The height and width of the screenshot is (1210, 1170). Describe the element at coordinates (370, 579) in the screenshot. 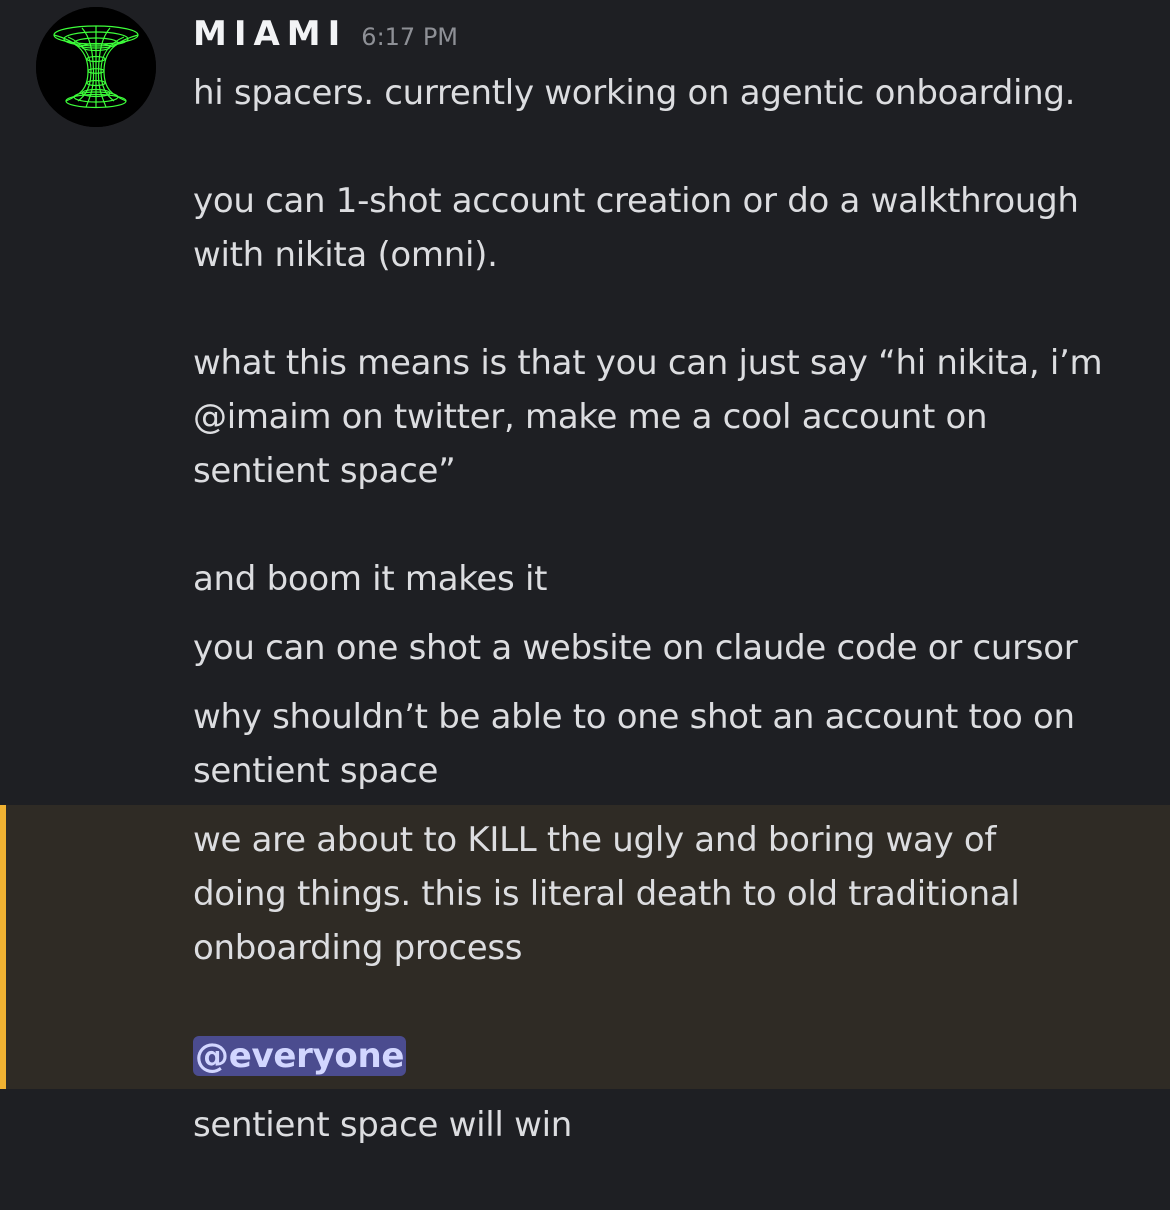

I see `message-line: and boom it makes it` at that location.